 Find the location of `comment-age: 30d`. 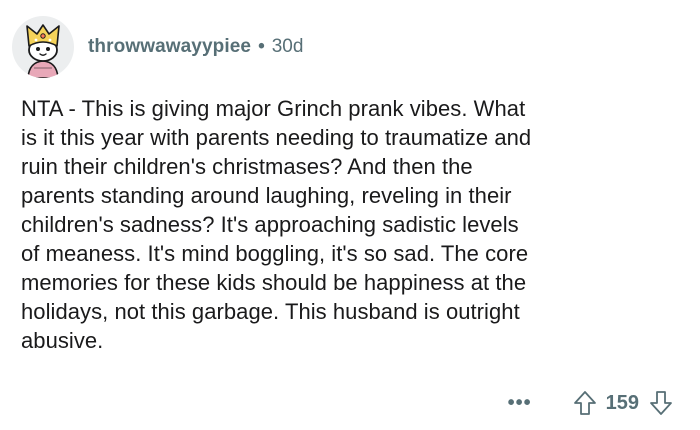

comment-age: 30d is located at coordinates (287, 46).